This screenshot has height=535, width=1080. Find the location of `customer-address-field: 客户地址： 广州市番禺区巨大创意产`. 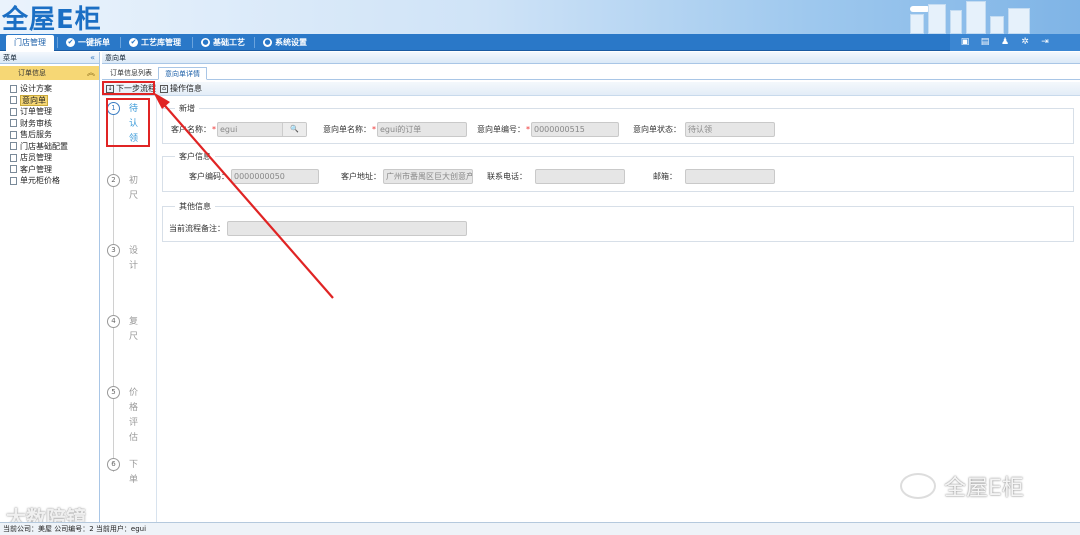

customer-address-field: 客户地址： 广州市番禺区巨大创意产 is located at coordinates (407, 176).